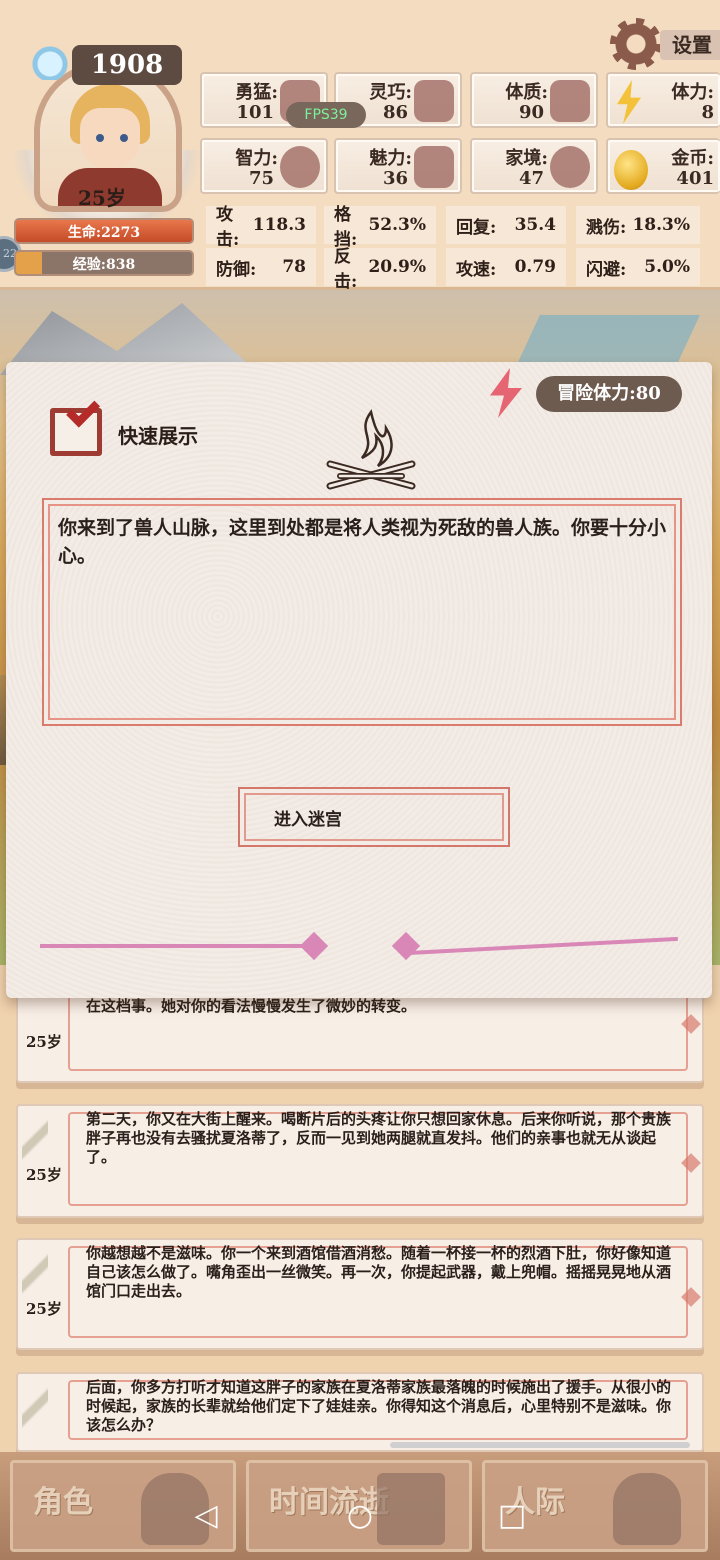  I want to click on fps-counter: FPS39, so click(326, 115).